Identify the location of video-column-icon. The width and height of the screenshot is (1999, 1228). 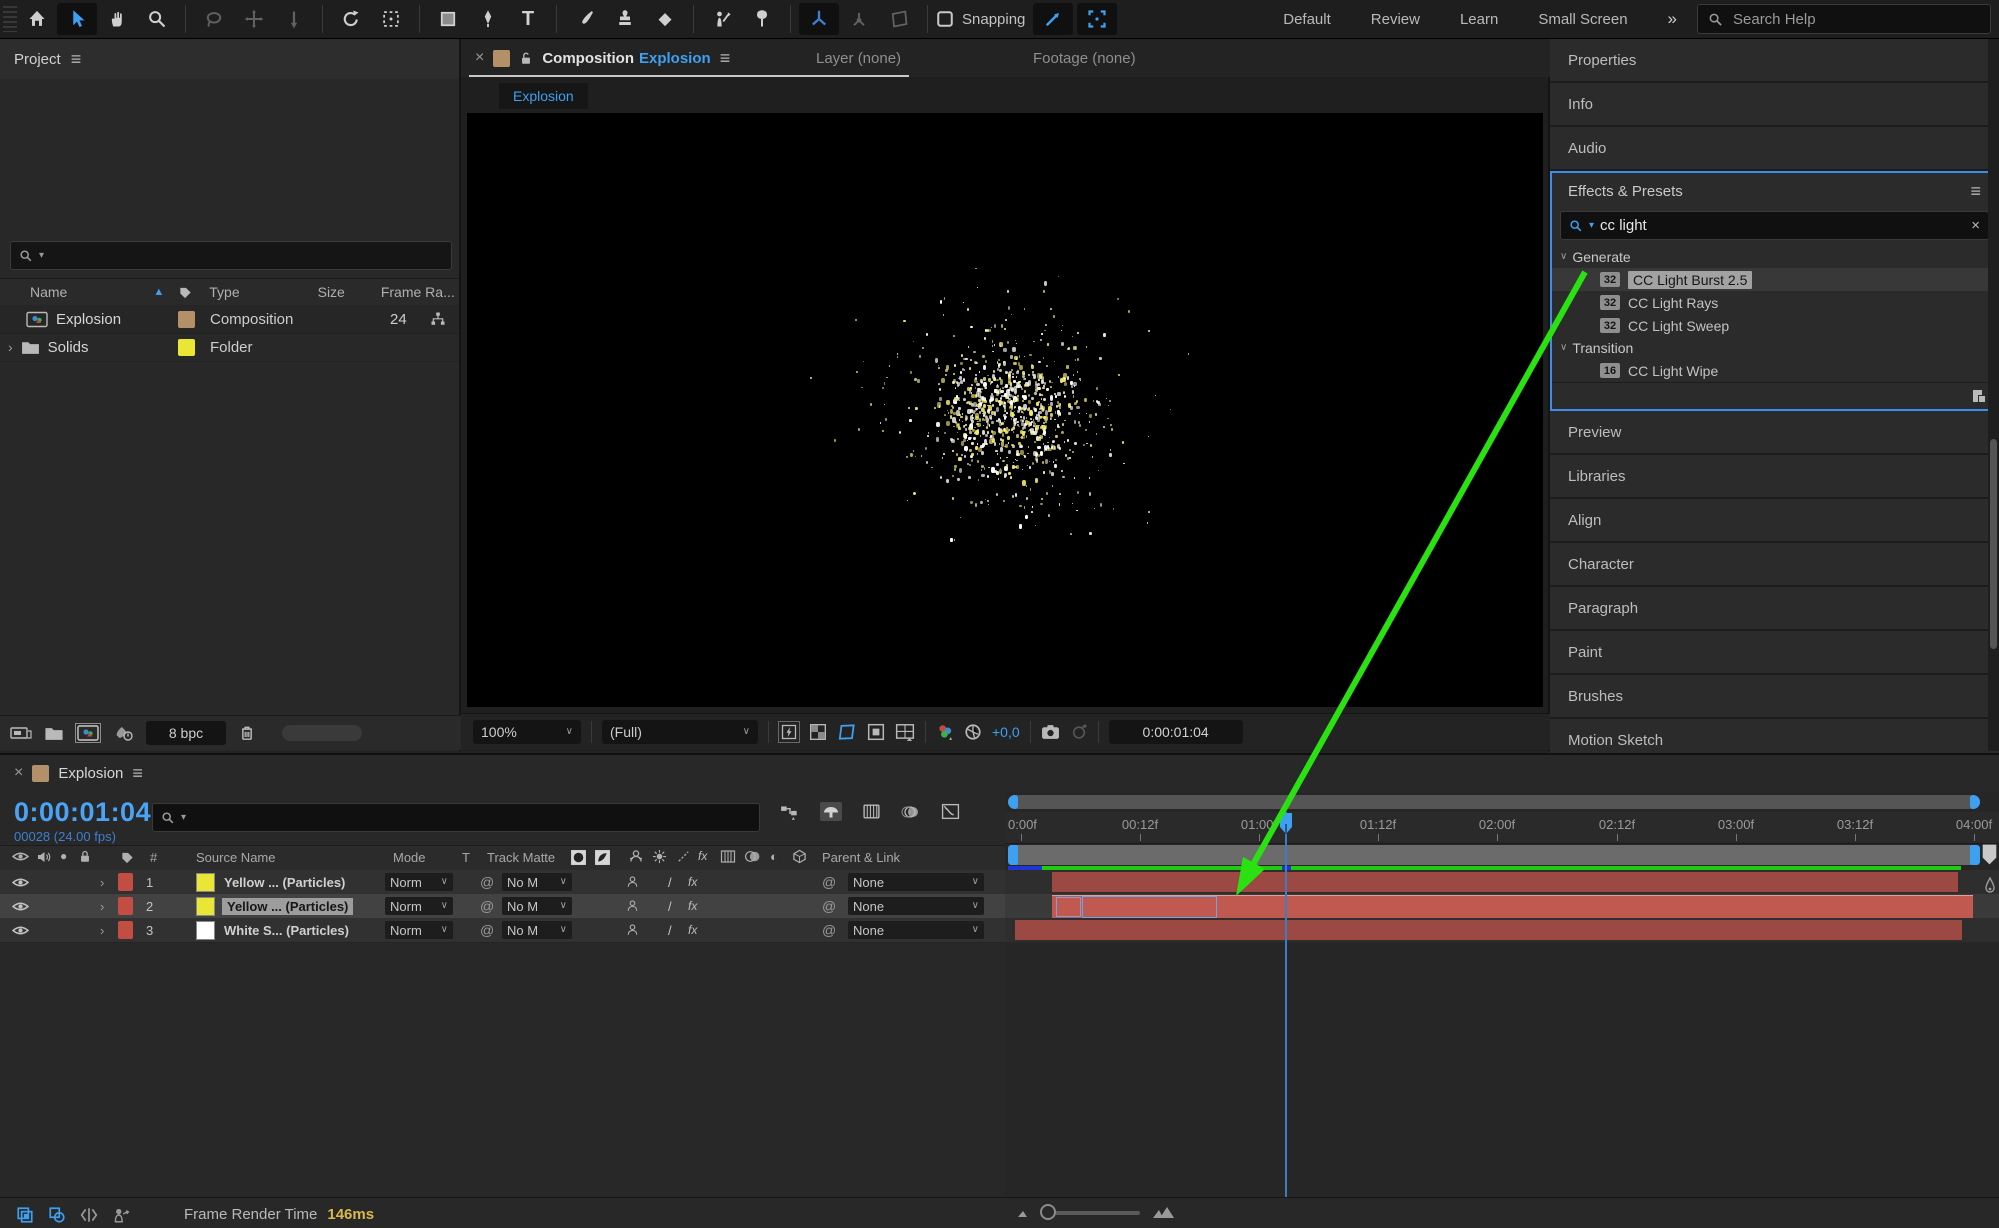
(20, 856).